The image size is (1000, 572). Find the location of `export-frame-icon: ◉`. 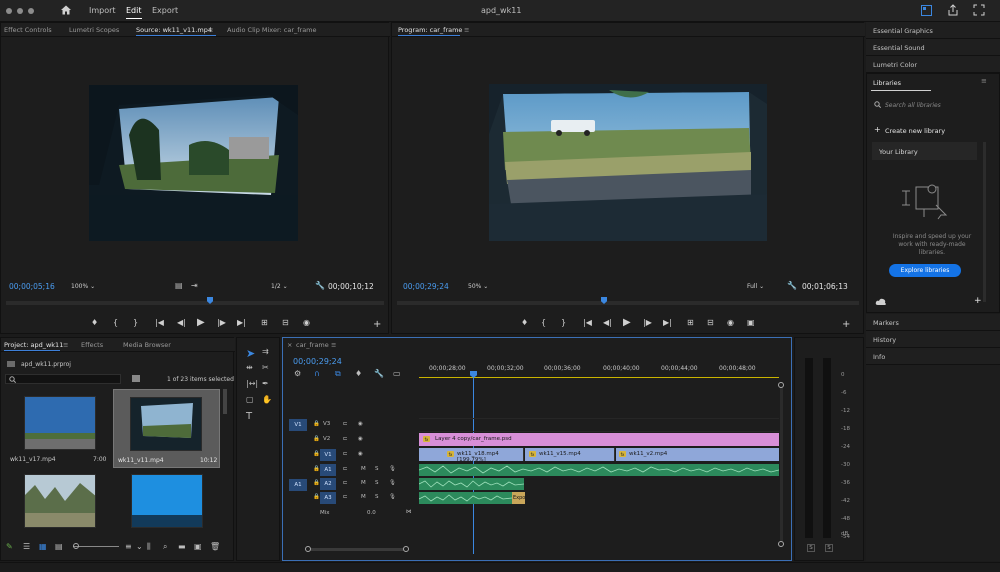

export-frame-icon: ◉ is located at coordinates (306, 322).